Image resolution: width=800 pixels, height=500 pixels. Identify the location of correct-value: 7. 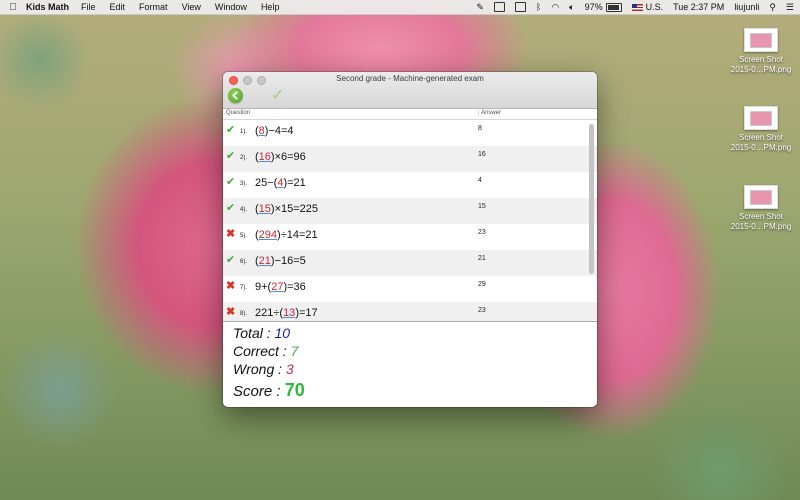
(294, 351).